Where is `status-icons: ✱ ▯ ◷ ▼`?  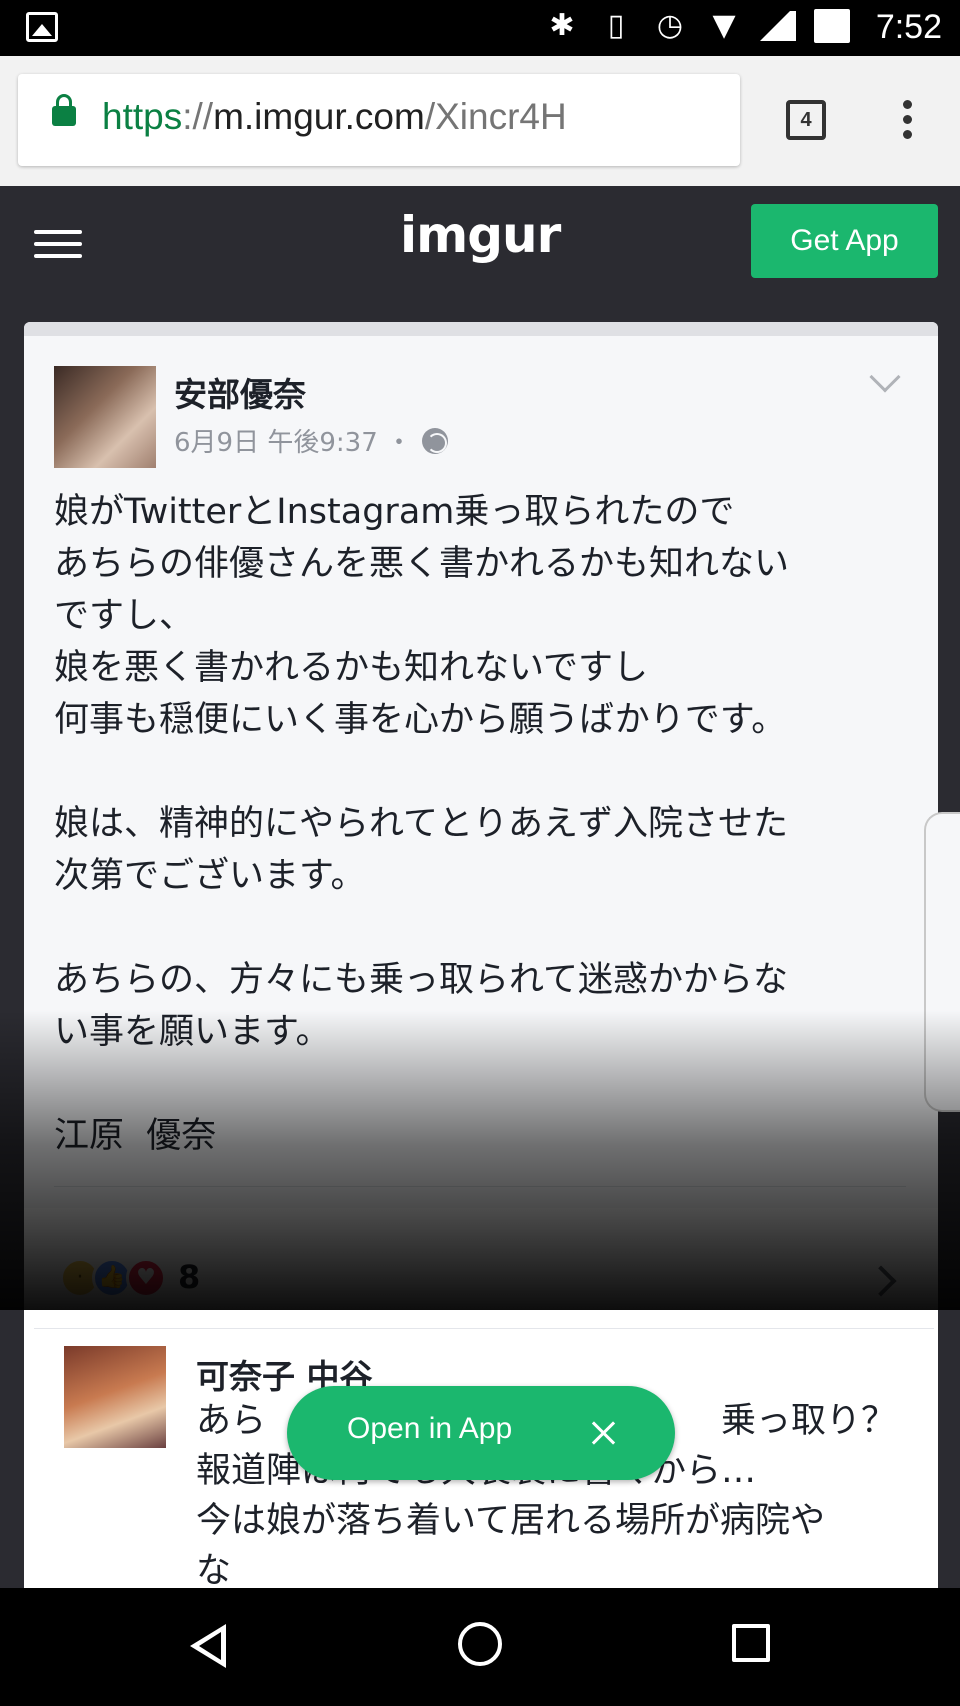 status-icons: ✱ ▯ ◷ ▼ is located at coordinates (697, 25).